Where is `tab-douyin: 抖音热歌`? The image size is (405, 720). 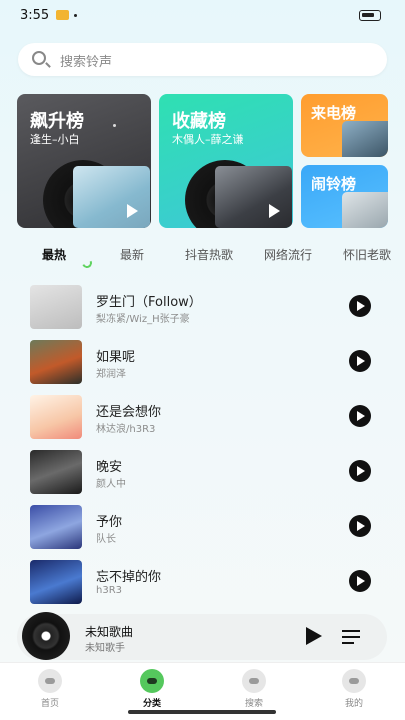
tab-douyin: 抖音热歌 is located at coordinates (209, 254).